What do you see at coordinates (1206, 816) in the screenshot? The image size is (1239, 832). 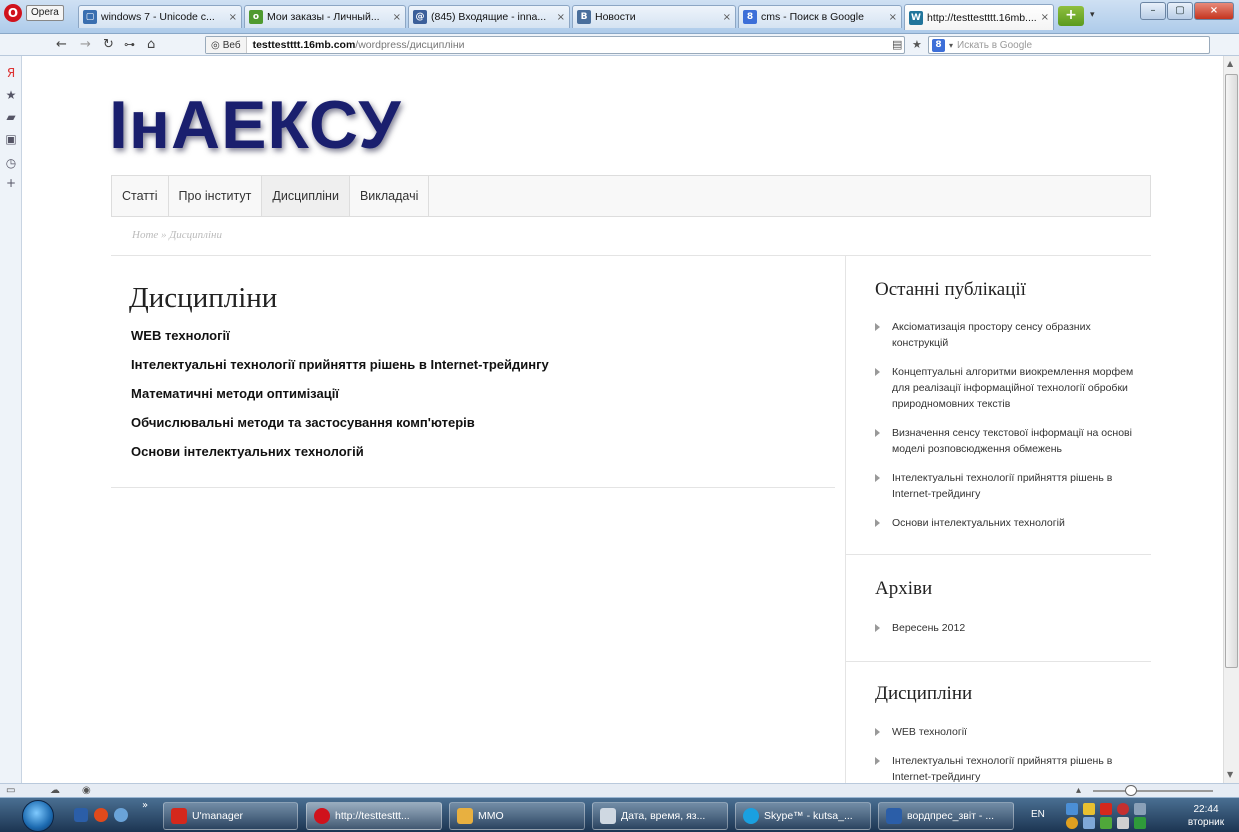 I see `system-clock: 22:44 вторник` at bounding box center [1206, 816].